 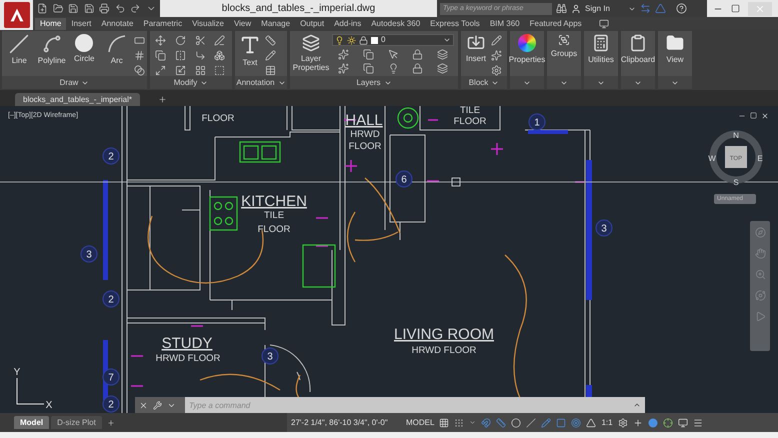 I want to click on settings-icon, so click(x=623, y=423).